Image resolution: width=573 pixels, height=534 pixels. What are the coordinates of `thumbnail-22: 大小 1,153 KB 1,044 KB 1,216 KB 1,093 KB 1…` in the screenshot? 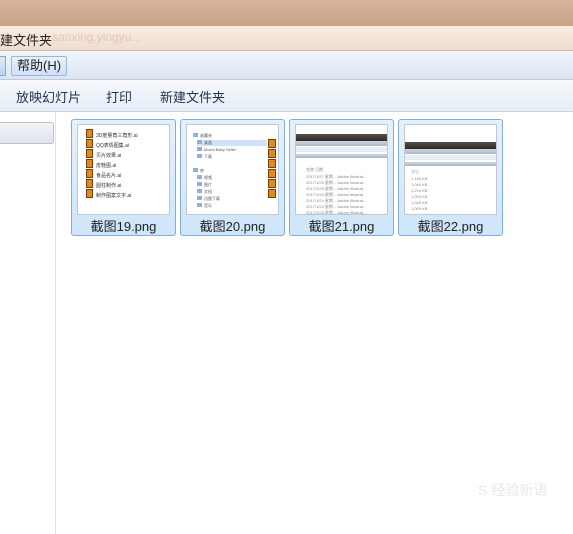 It's located at (450, 169).